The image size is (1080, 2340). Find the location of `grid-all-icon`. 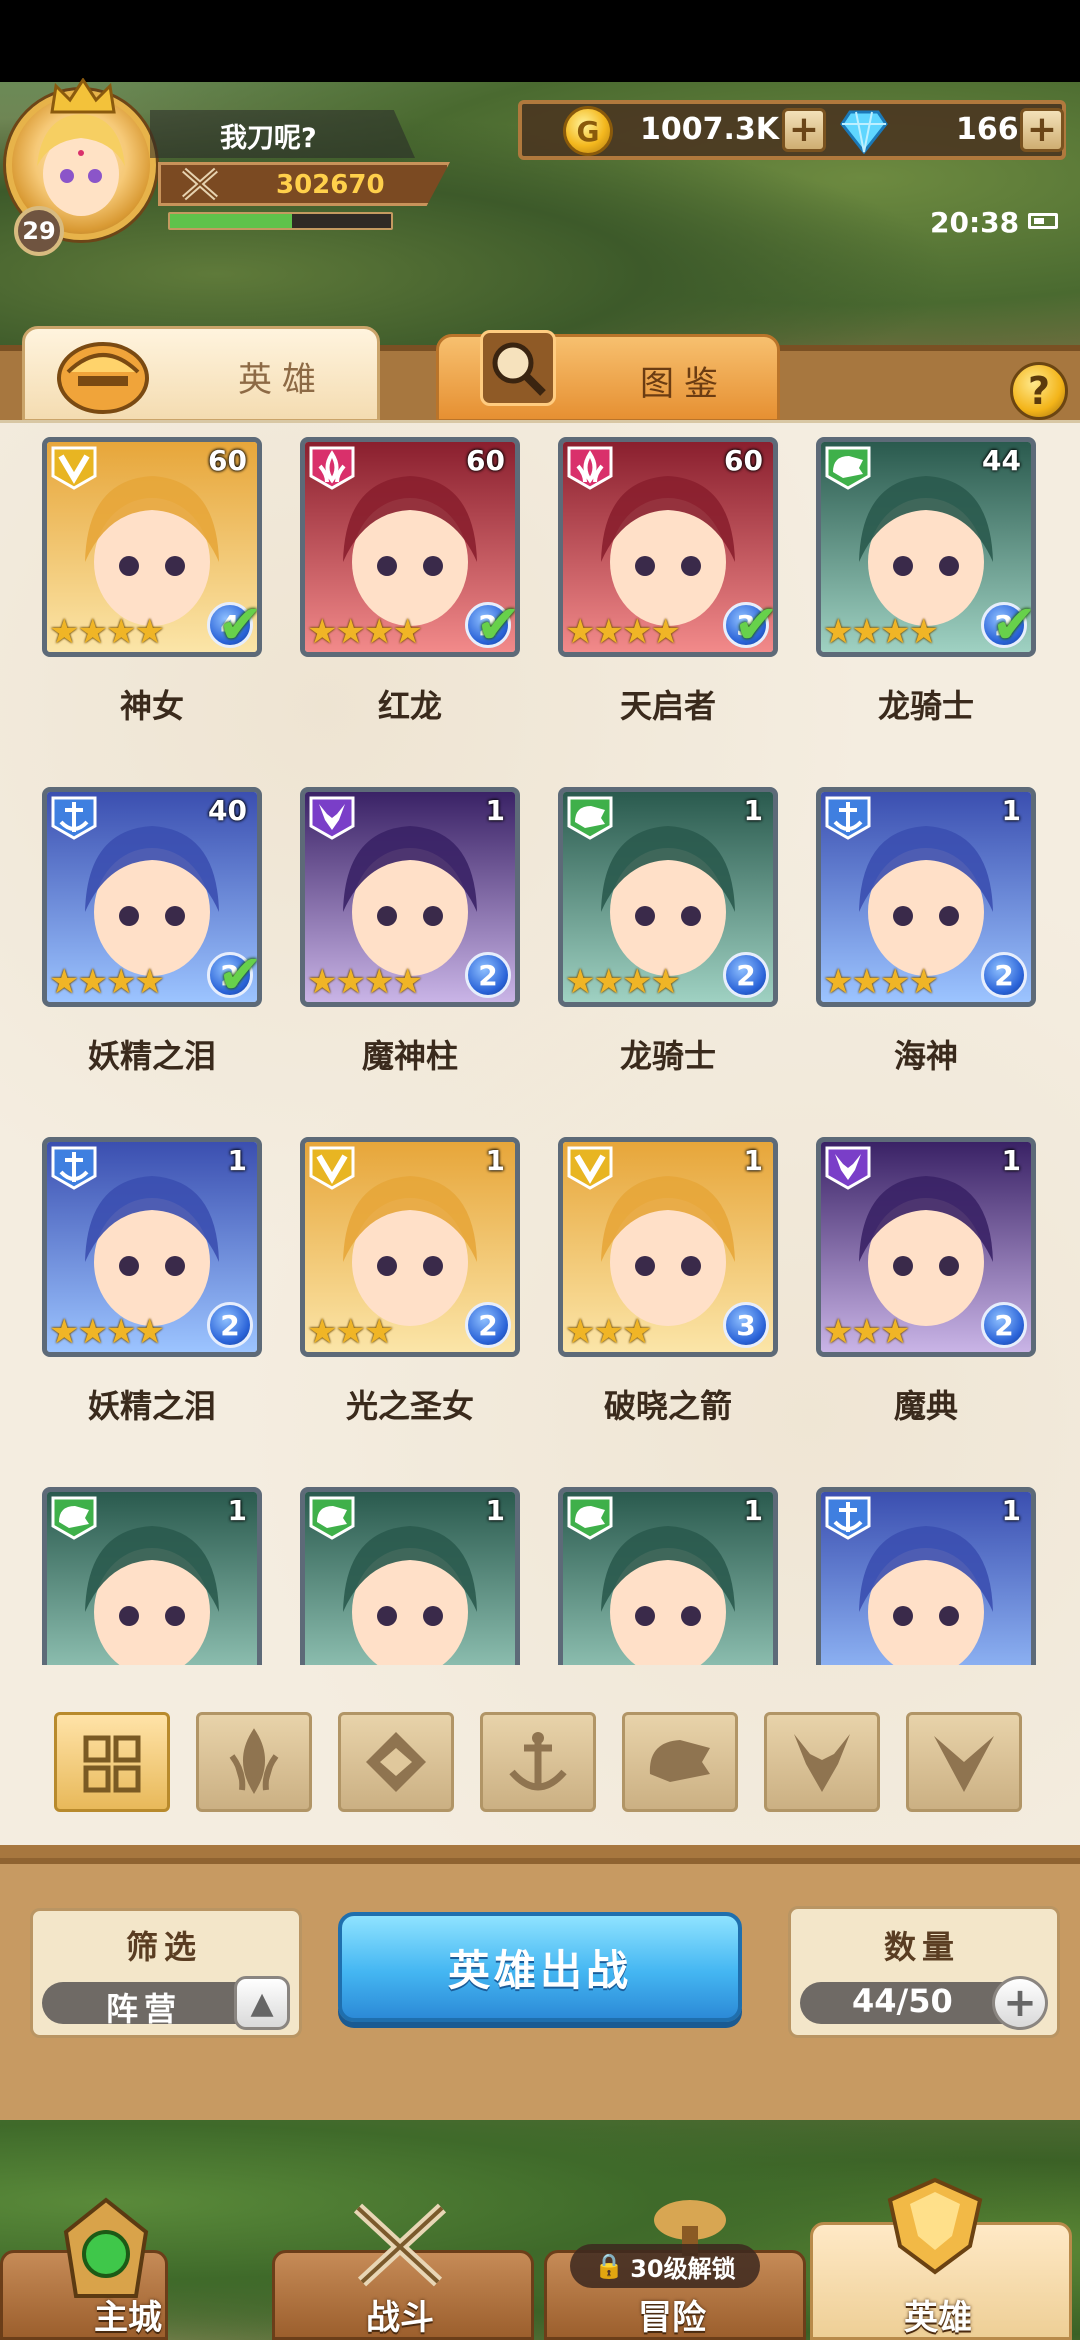

grid-all-icon is located at coordinates (112, 1764).